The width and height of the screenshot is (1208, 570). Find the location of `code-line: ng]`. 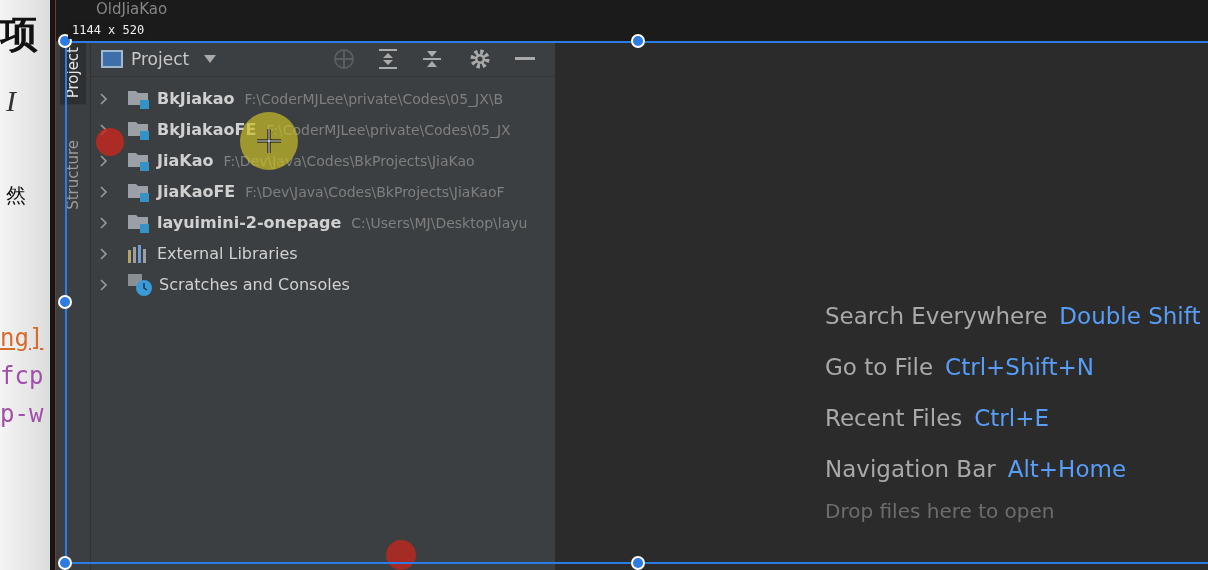

code-line: ng] is located at coordinates (22, 338).